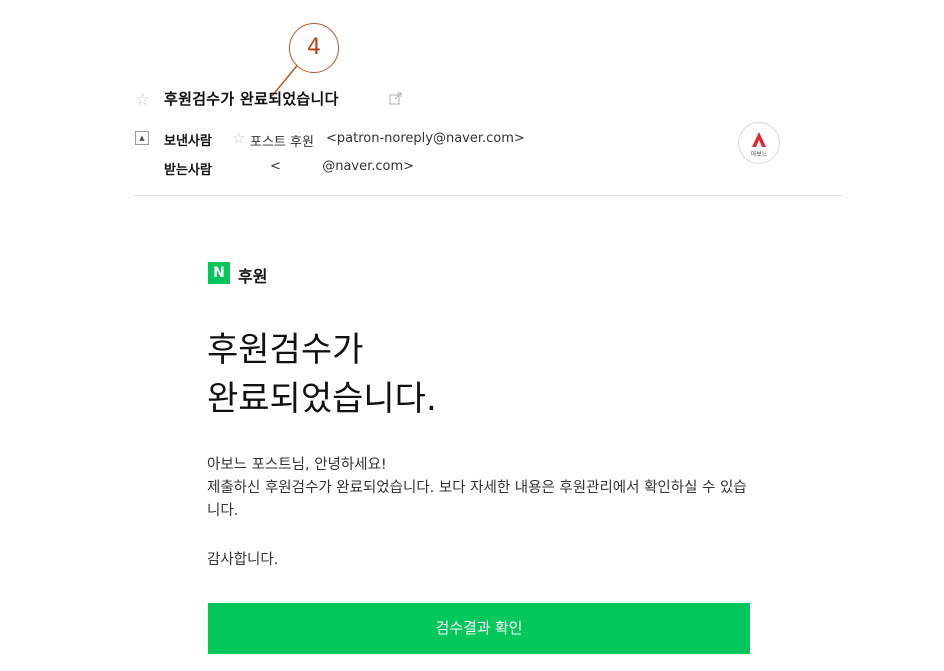  Describe the element at coordinates (322, 399) in the screenshot. I see `headline-line-2: 완료되었습니다.` at that location.